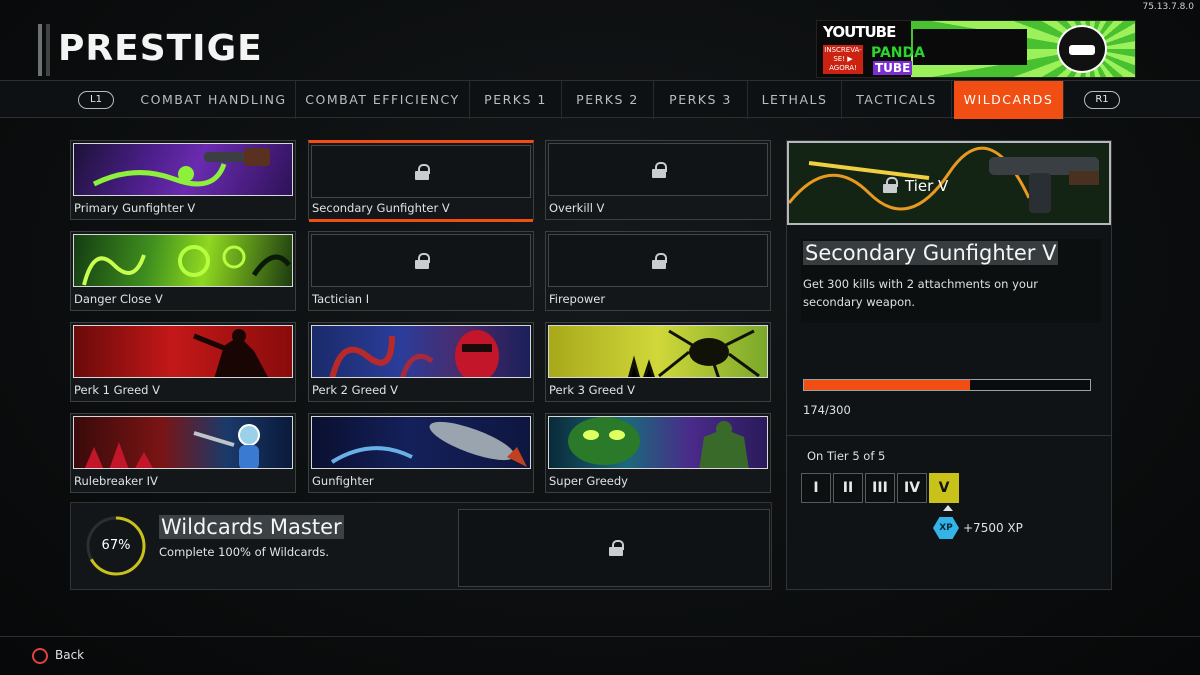 This screenshot has width=1200, height=675. What do you see at coordinates (383, 100) in the screenshot?
I see `tab-combat-efficiency: COMBAT EFFICIENCY` at bounding box center [383, 100].